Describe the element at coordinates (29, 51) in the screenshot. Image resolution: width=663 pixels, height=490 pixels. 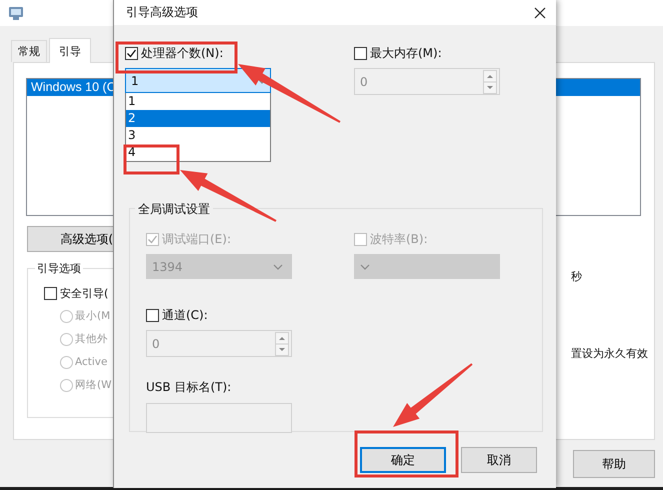
I see `tab: 常规` at that location.